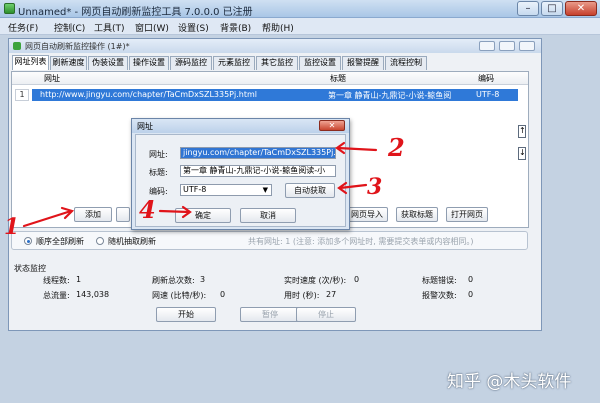 This screenshot has width=600, height=403. Describe the element at coordinates (100, 241) in the screenshot. I see `radio-random` at that location.